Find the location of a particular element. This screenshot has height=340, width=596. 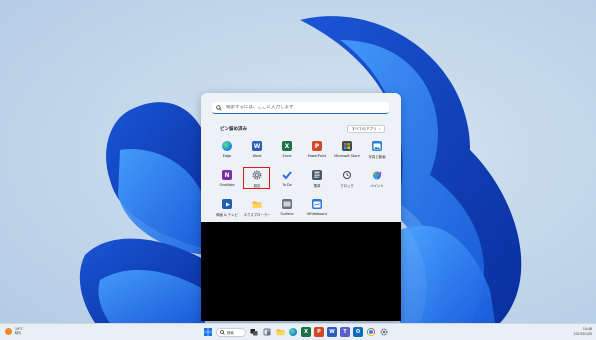

pinned-app-onenote: N OneNote is located at coordinates (227, 179).